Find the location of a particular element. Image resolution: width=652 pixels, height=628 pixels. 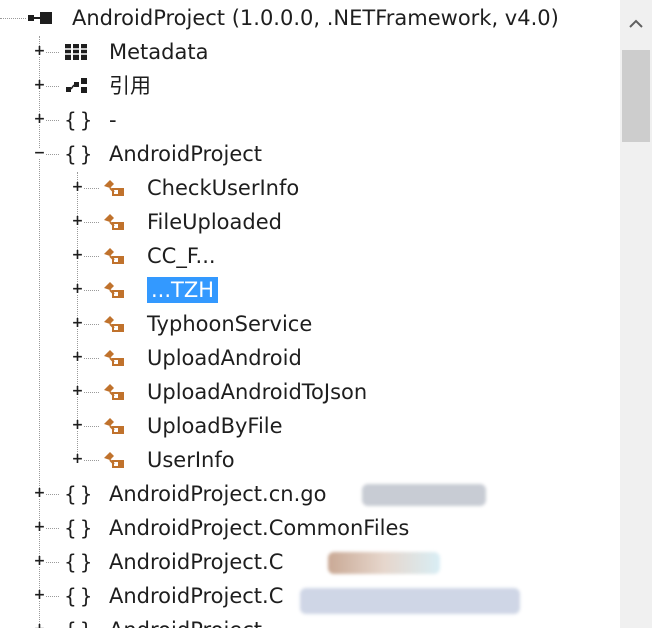

collapse-toggle: − is located at coordinates (40, 153).